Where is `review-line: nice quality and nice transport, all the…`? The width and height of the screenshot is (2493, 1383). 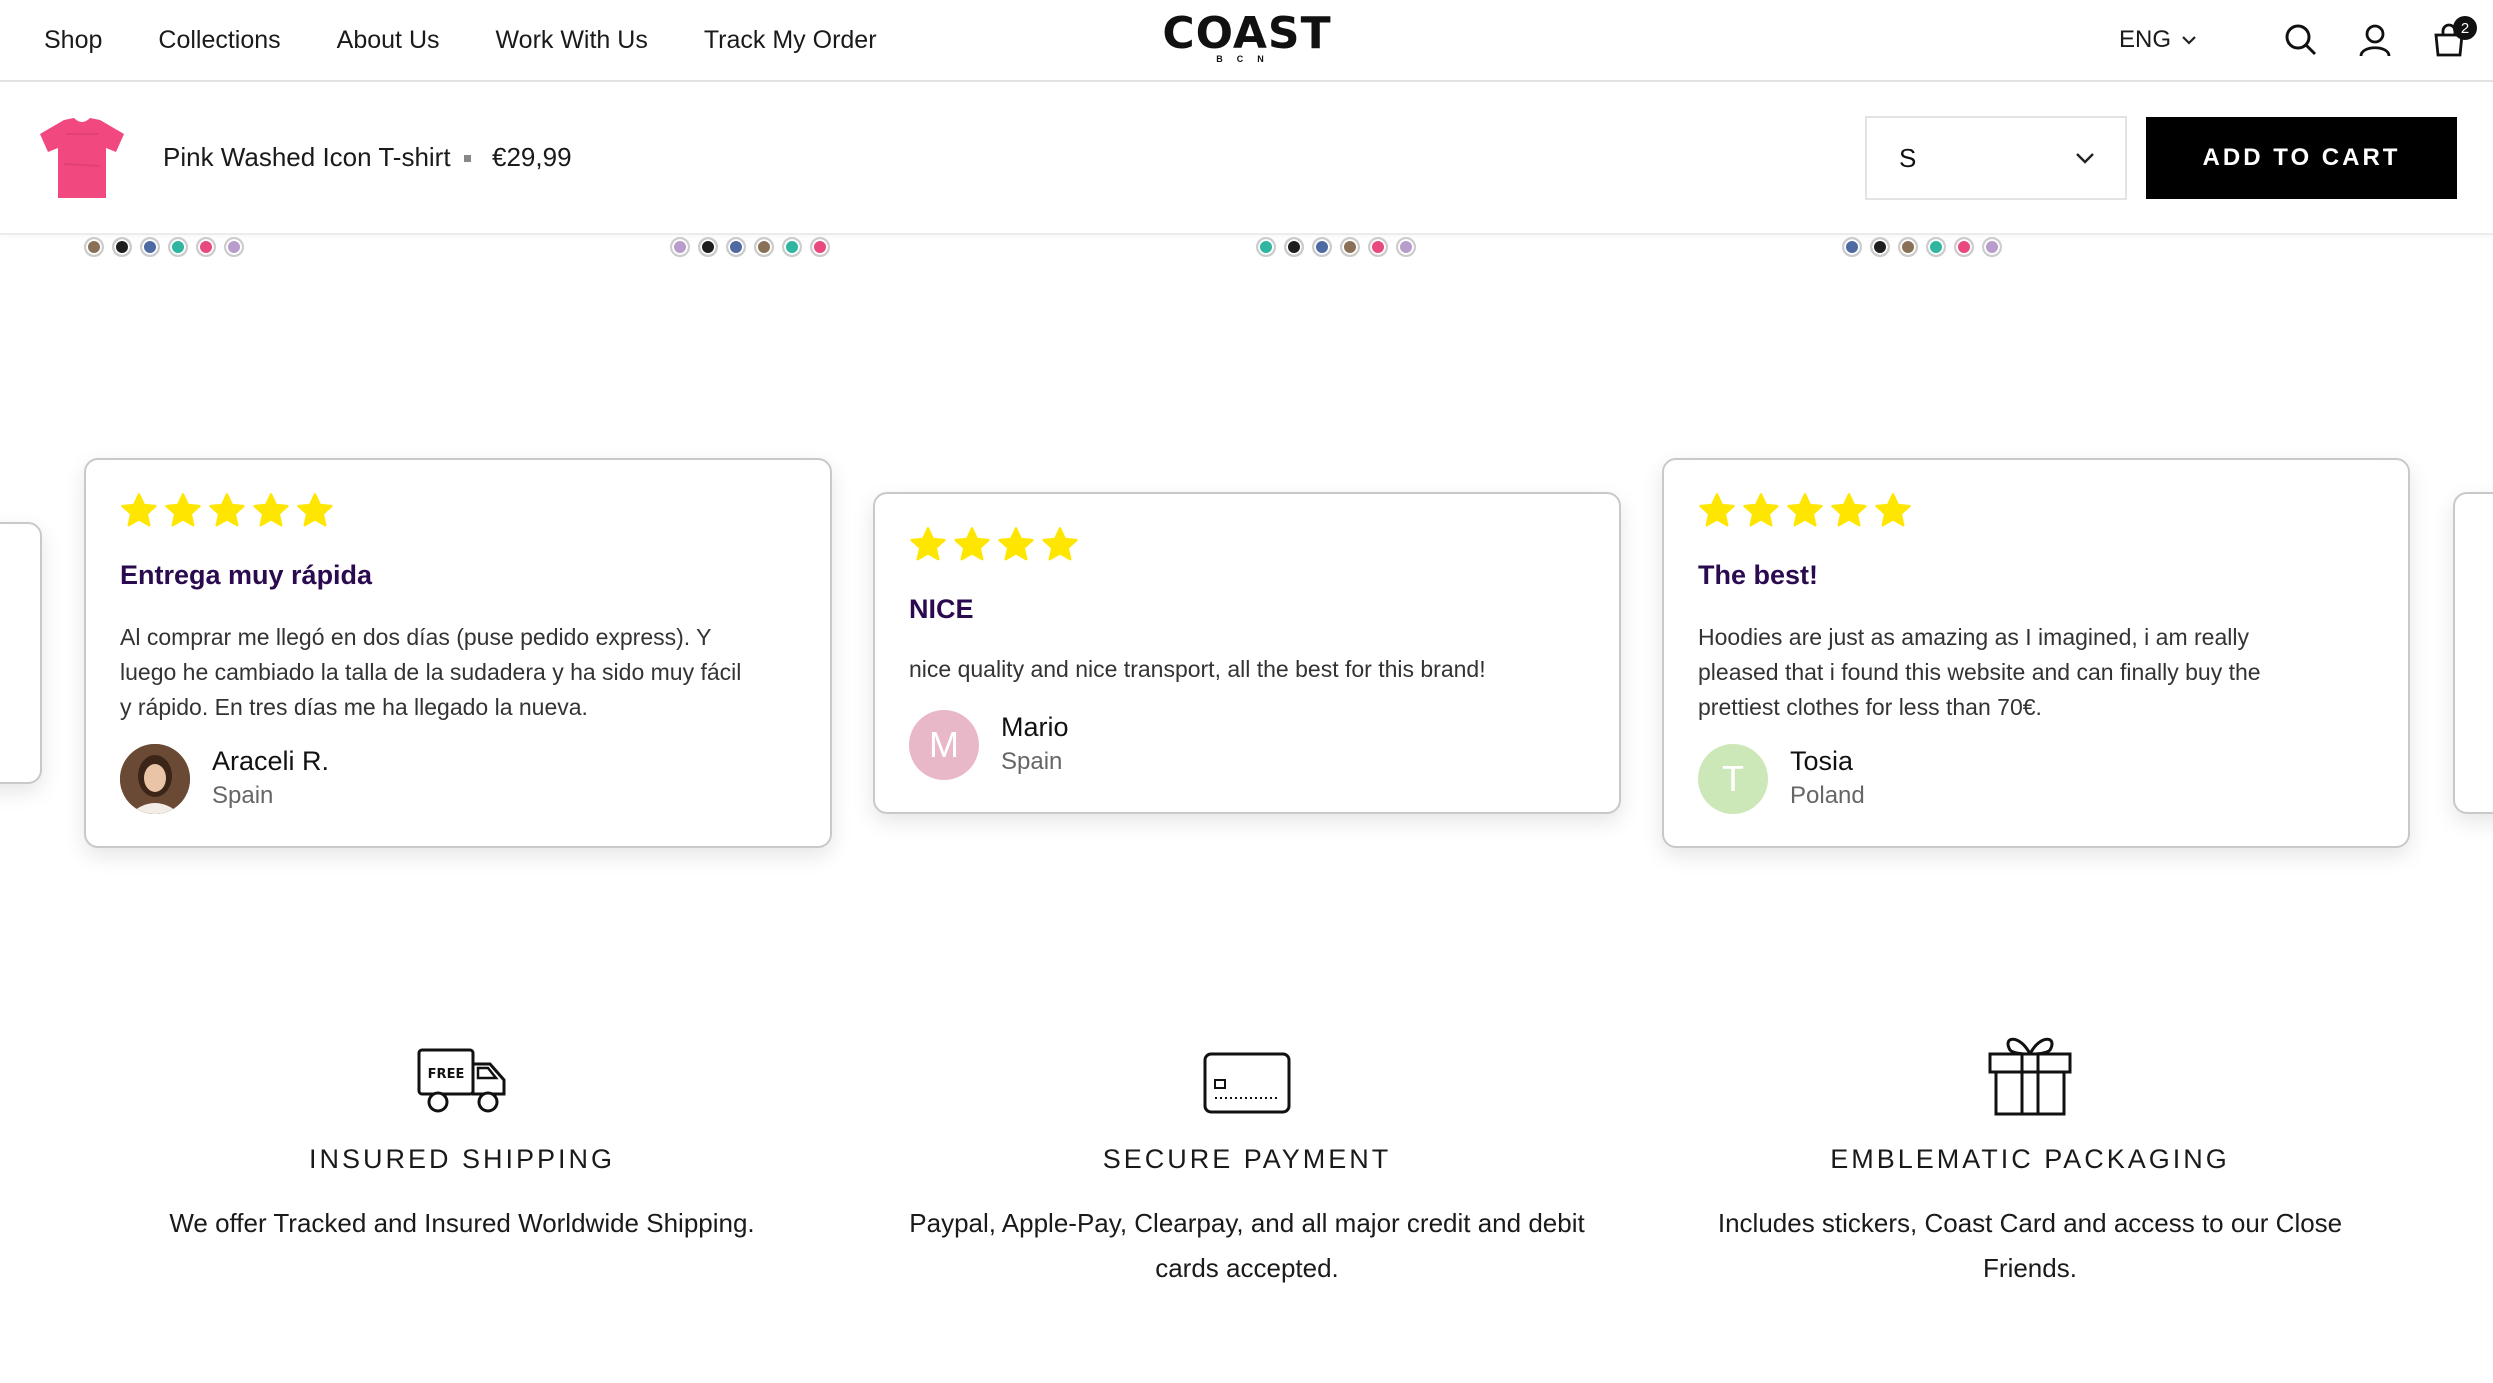
review-line: nice quality and nice transport, all the… is located at coordinates (1197, 669).